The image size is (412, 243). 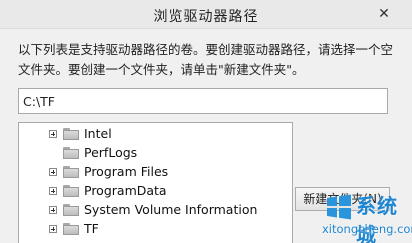 What do you see at coordinates (155, 134) in the screenshot?
I see `tree-item-intel: Intel` at bounding box center [155, 134].